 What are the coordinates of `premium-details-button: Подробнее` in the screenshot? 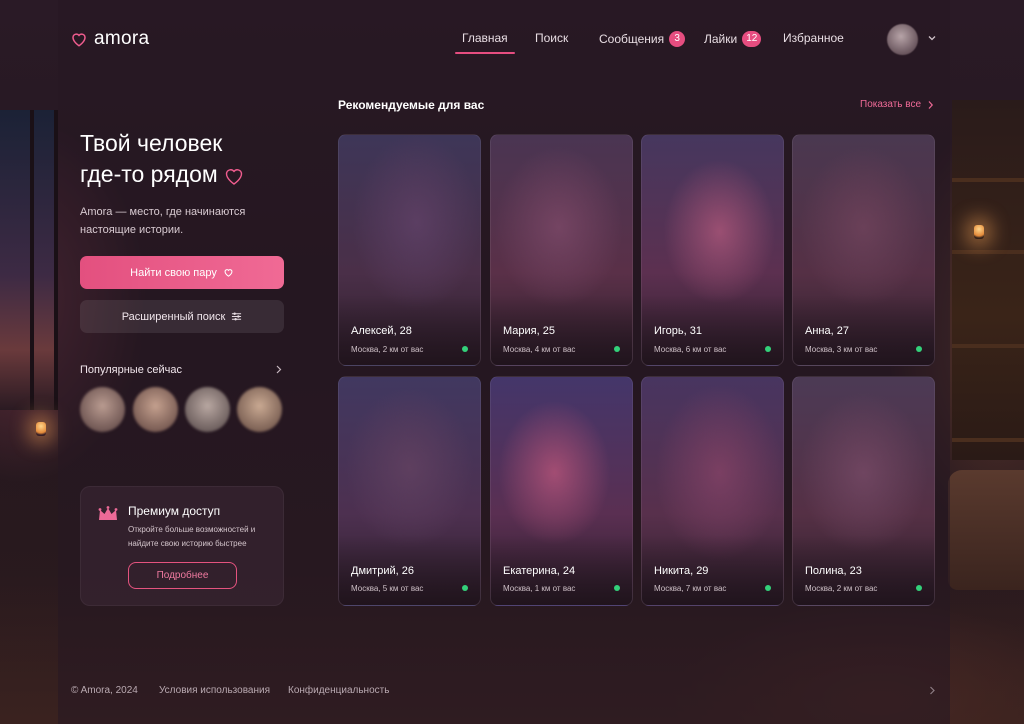 It's located at (182, 575).